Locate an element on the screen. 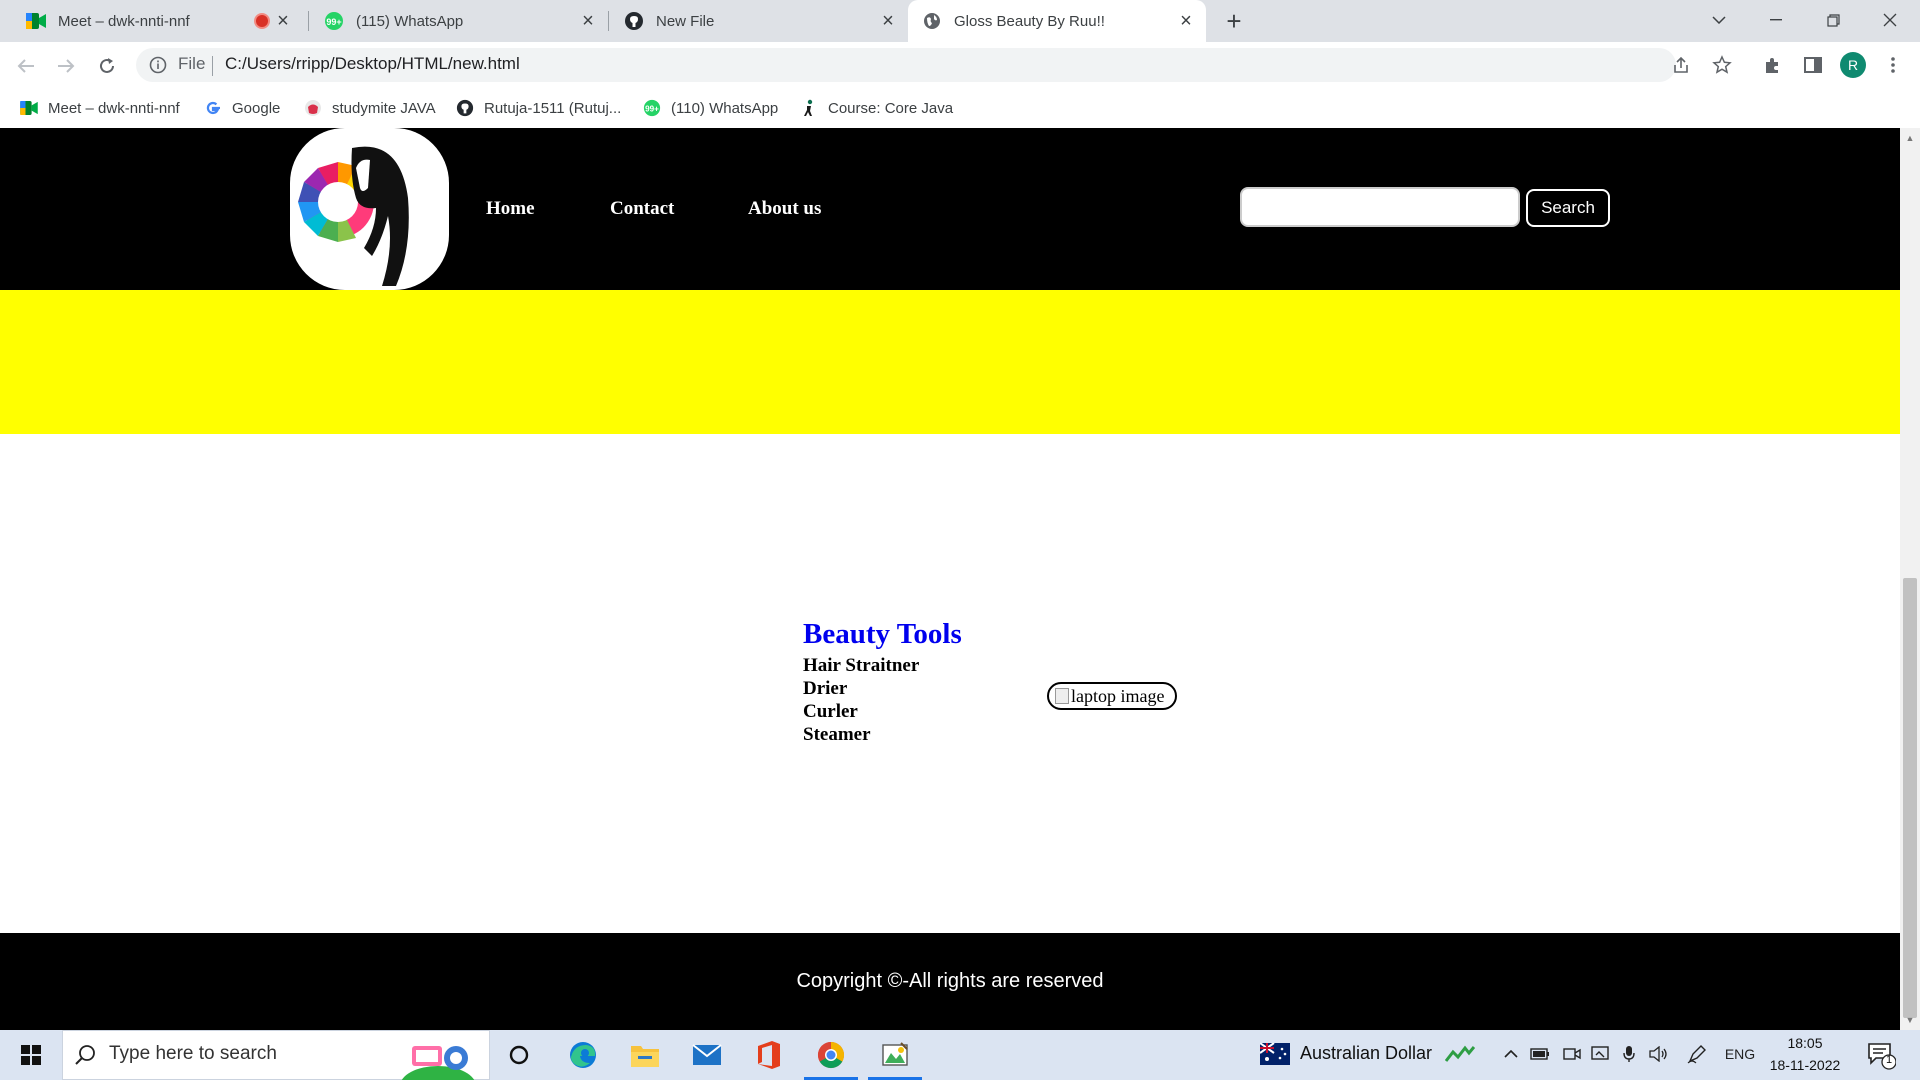  cortana-icon is located at coordinates (519, 1055).